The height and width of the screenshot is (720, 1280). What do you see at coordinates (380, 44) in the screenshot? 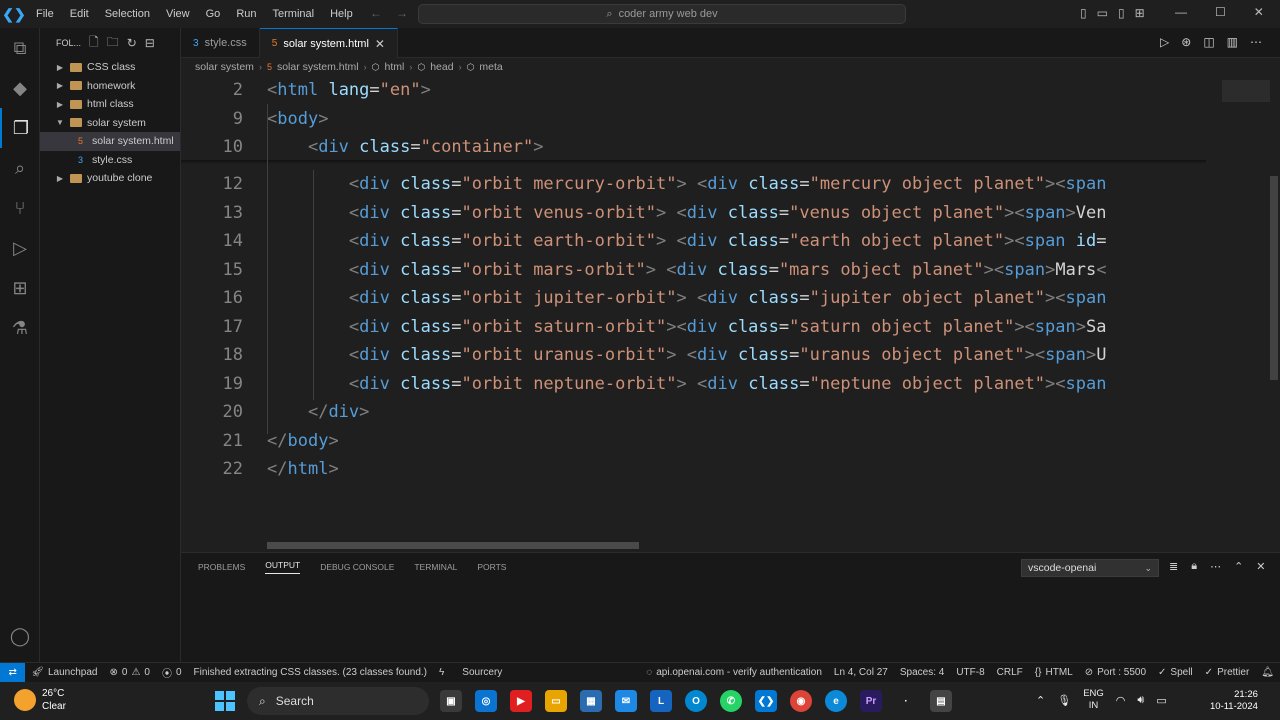
I see `close-tab-icon: ✕` at bounding box center [380, 44].